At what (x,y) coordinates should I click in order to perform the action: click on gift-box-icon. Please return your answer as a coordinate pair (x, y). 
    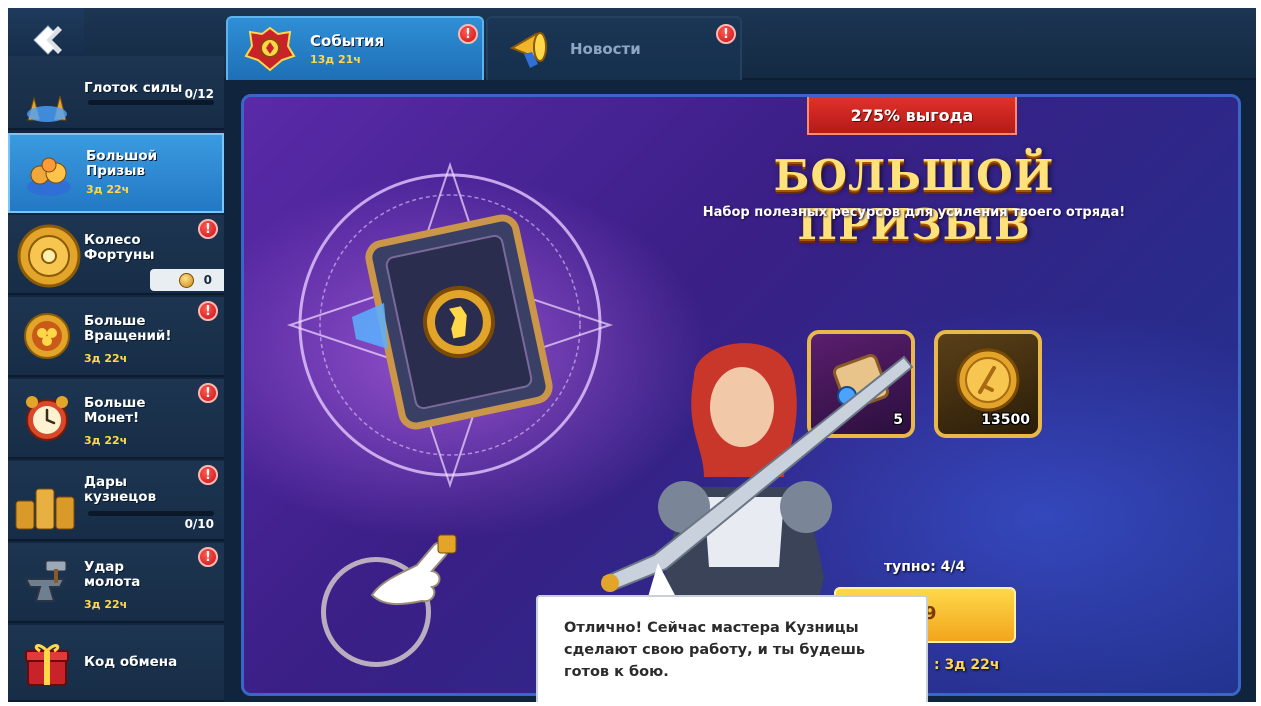
    Looking at the image, I should click on (47, 665).